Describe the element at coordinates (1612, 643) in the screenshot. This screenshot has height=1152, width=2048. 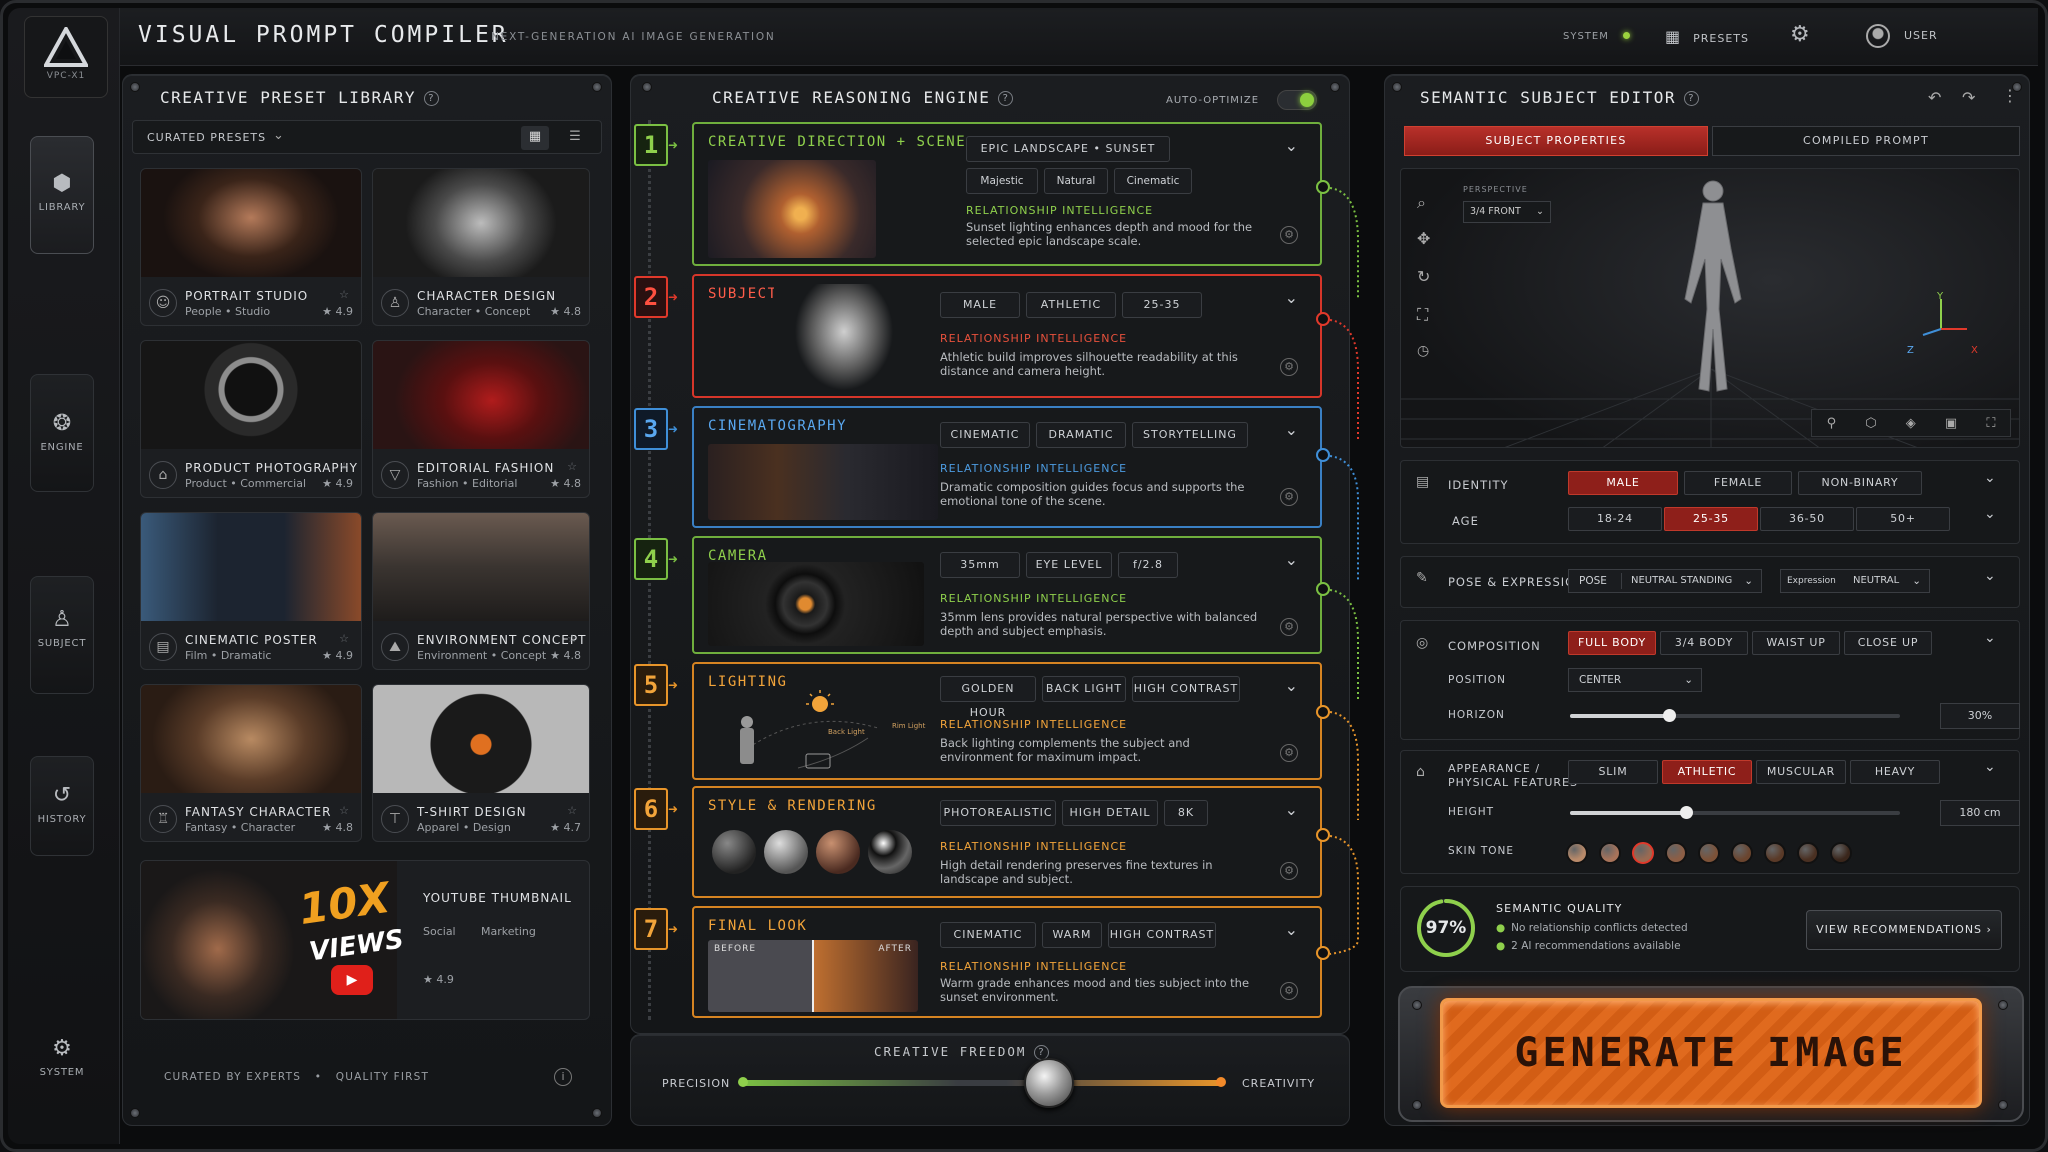
I see `composition-option-full-body: FULL BODY` at that location.